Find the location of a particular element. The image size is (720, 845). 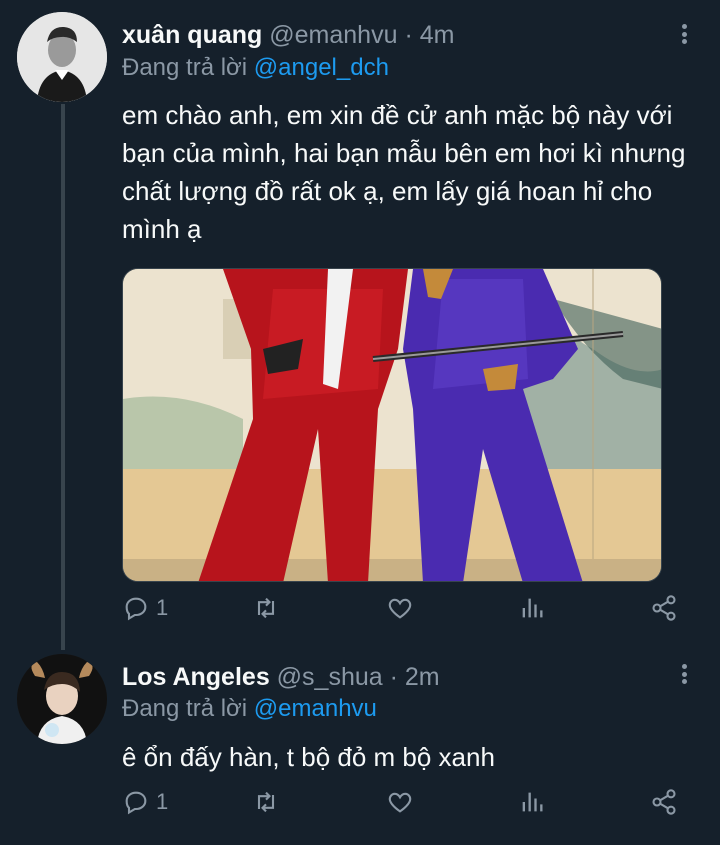

replying-to: Đang trả lời @emanhvu is located at coordinates (249, 709).